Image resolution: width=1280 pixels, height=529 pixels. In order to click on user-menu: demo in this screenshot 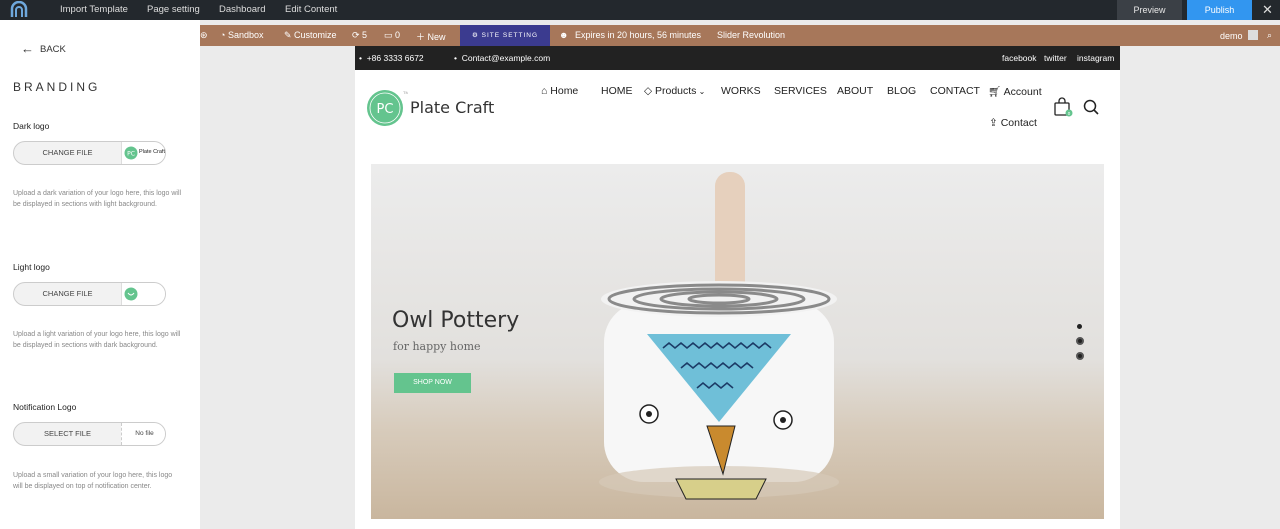, I will do `click(1239, 35)`.